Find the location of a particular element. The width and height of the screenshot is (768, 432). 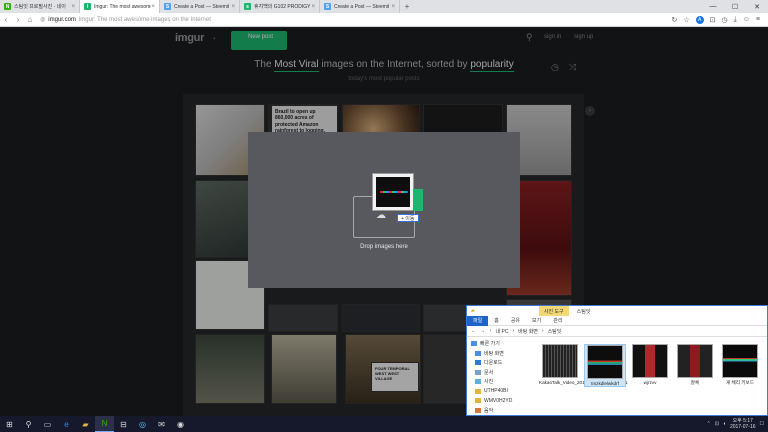

nav-pane-label: 다운로드 is located at coordinates (493, 363).